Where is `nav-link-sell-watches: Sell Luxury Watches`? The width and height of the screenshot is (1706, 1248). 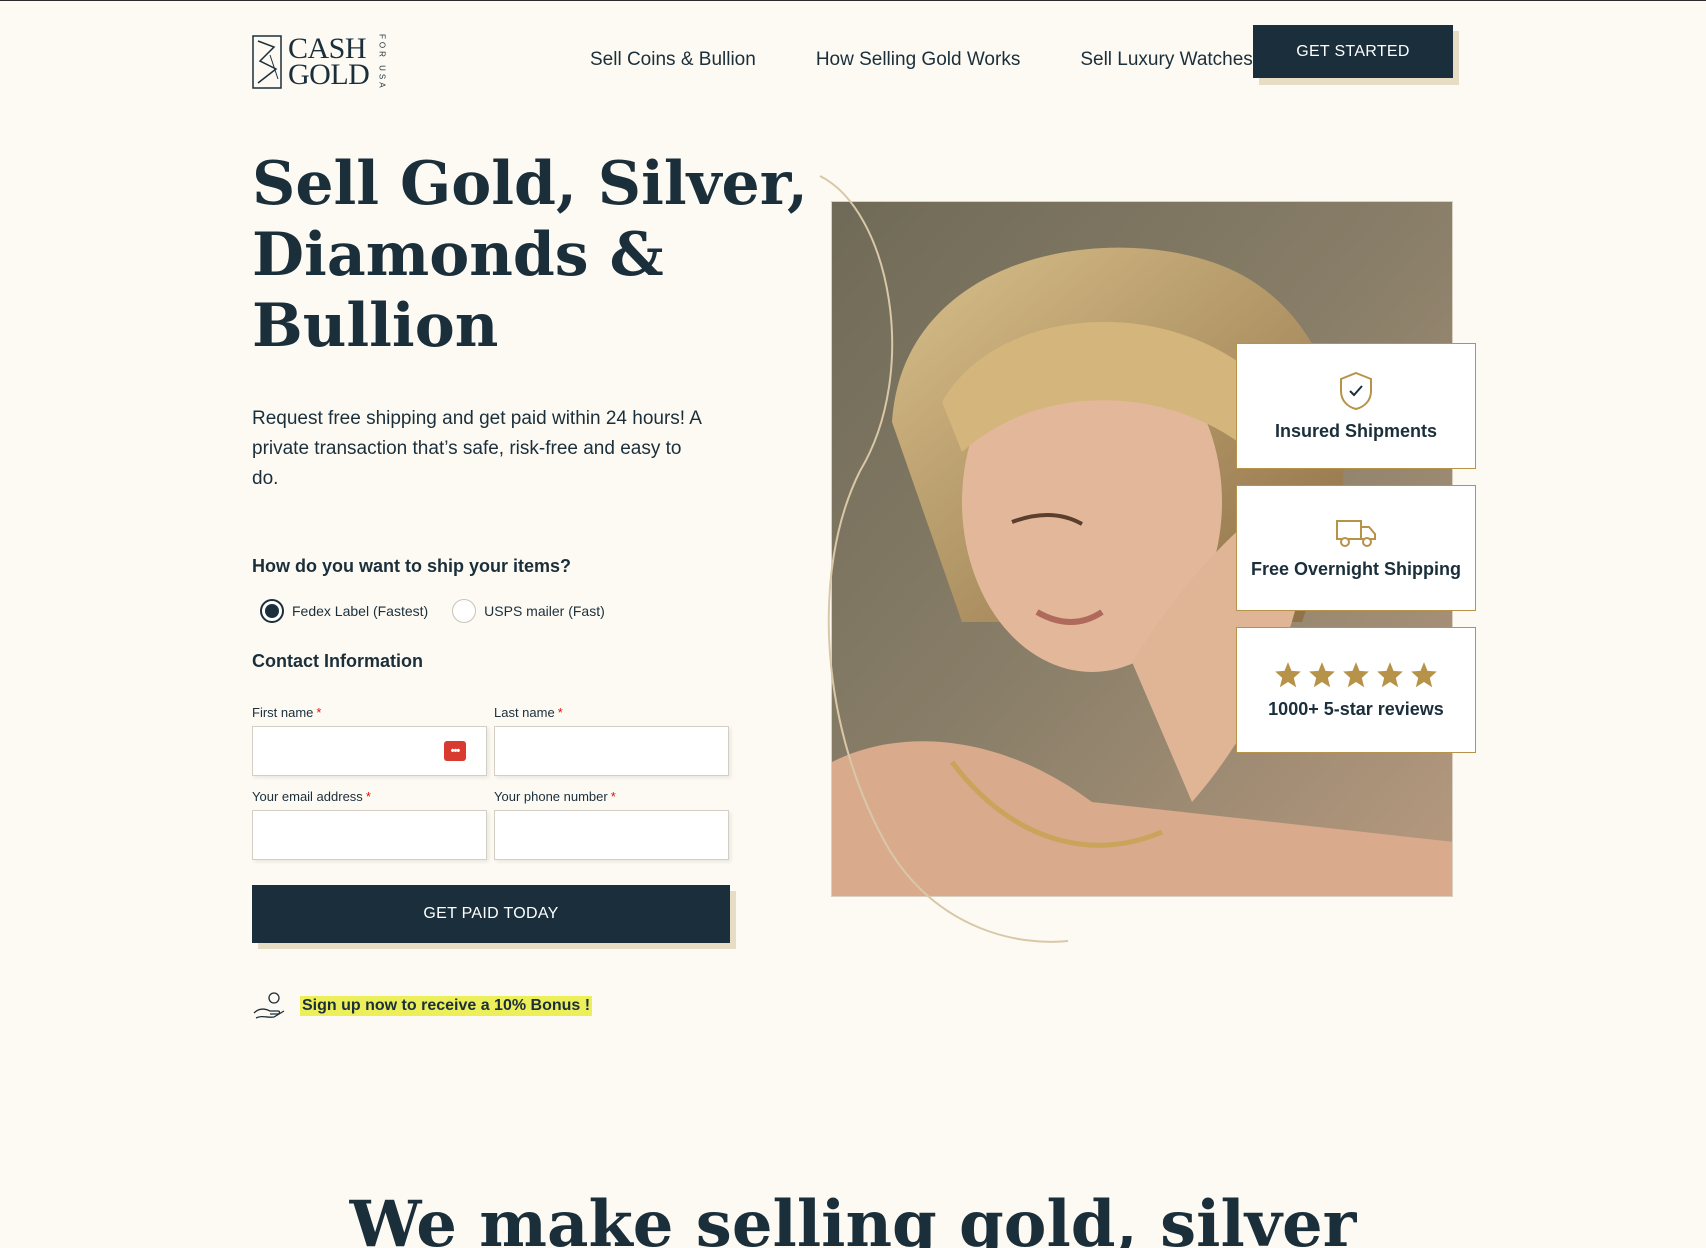
nav-link-sell-watches: Sell Luxury Watches is located at coordinates (1166, 60).